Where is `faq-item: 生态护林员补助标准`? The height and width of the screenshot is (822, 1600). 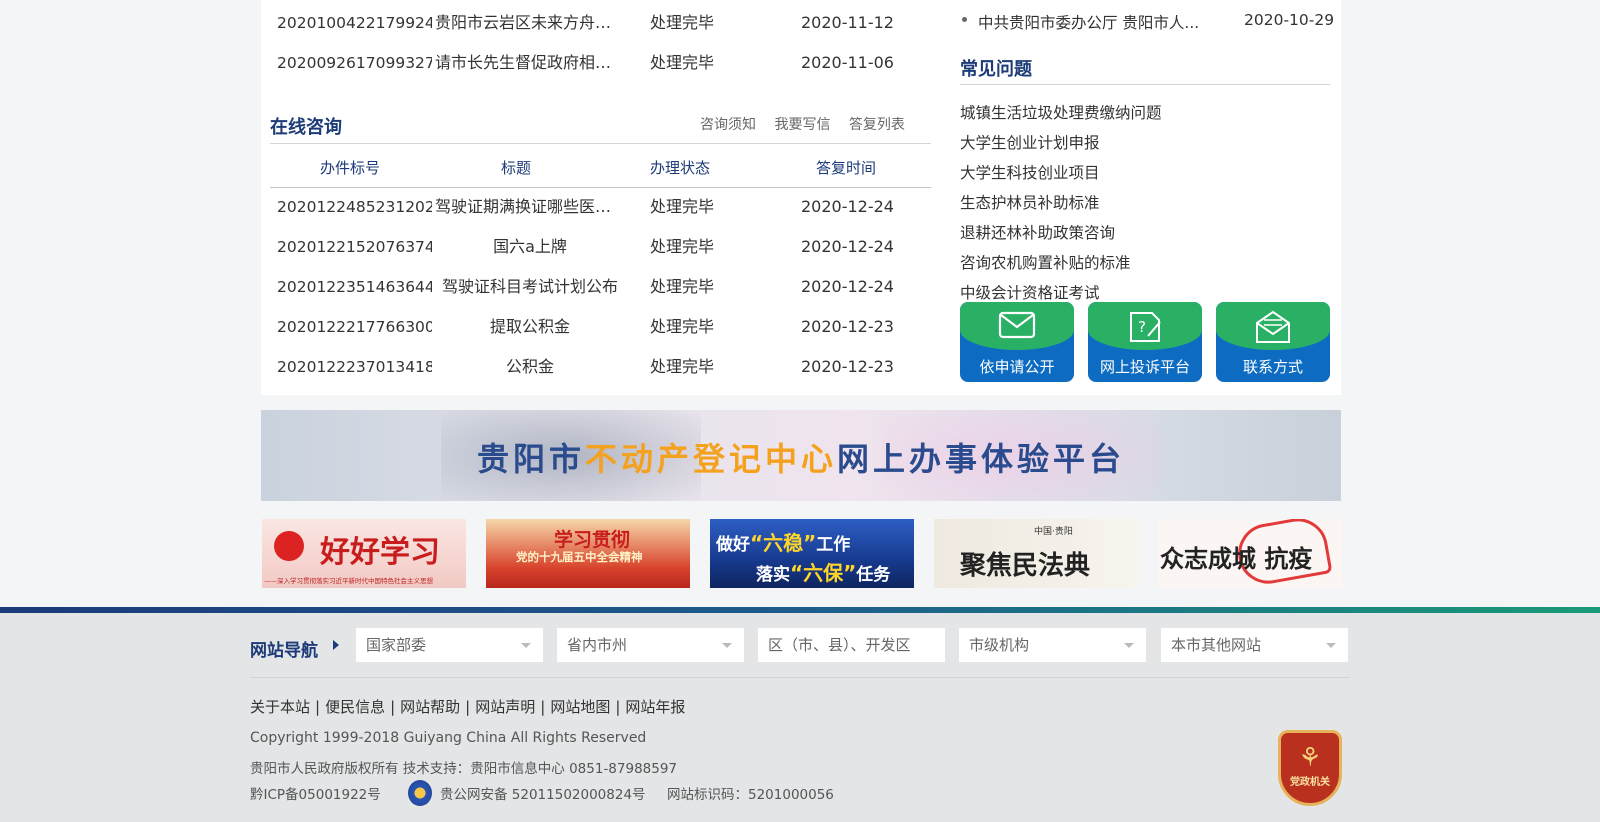
faq-item: 生态护林员补助标准 is located at coordinates (1030, 202).